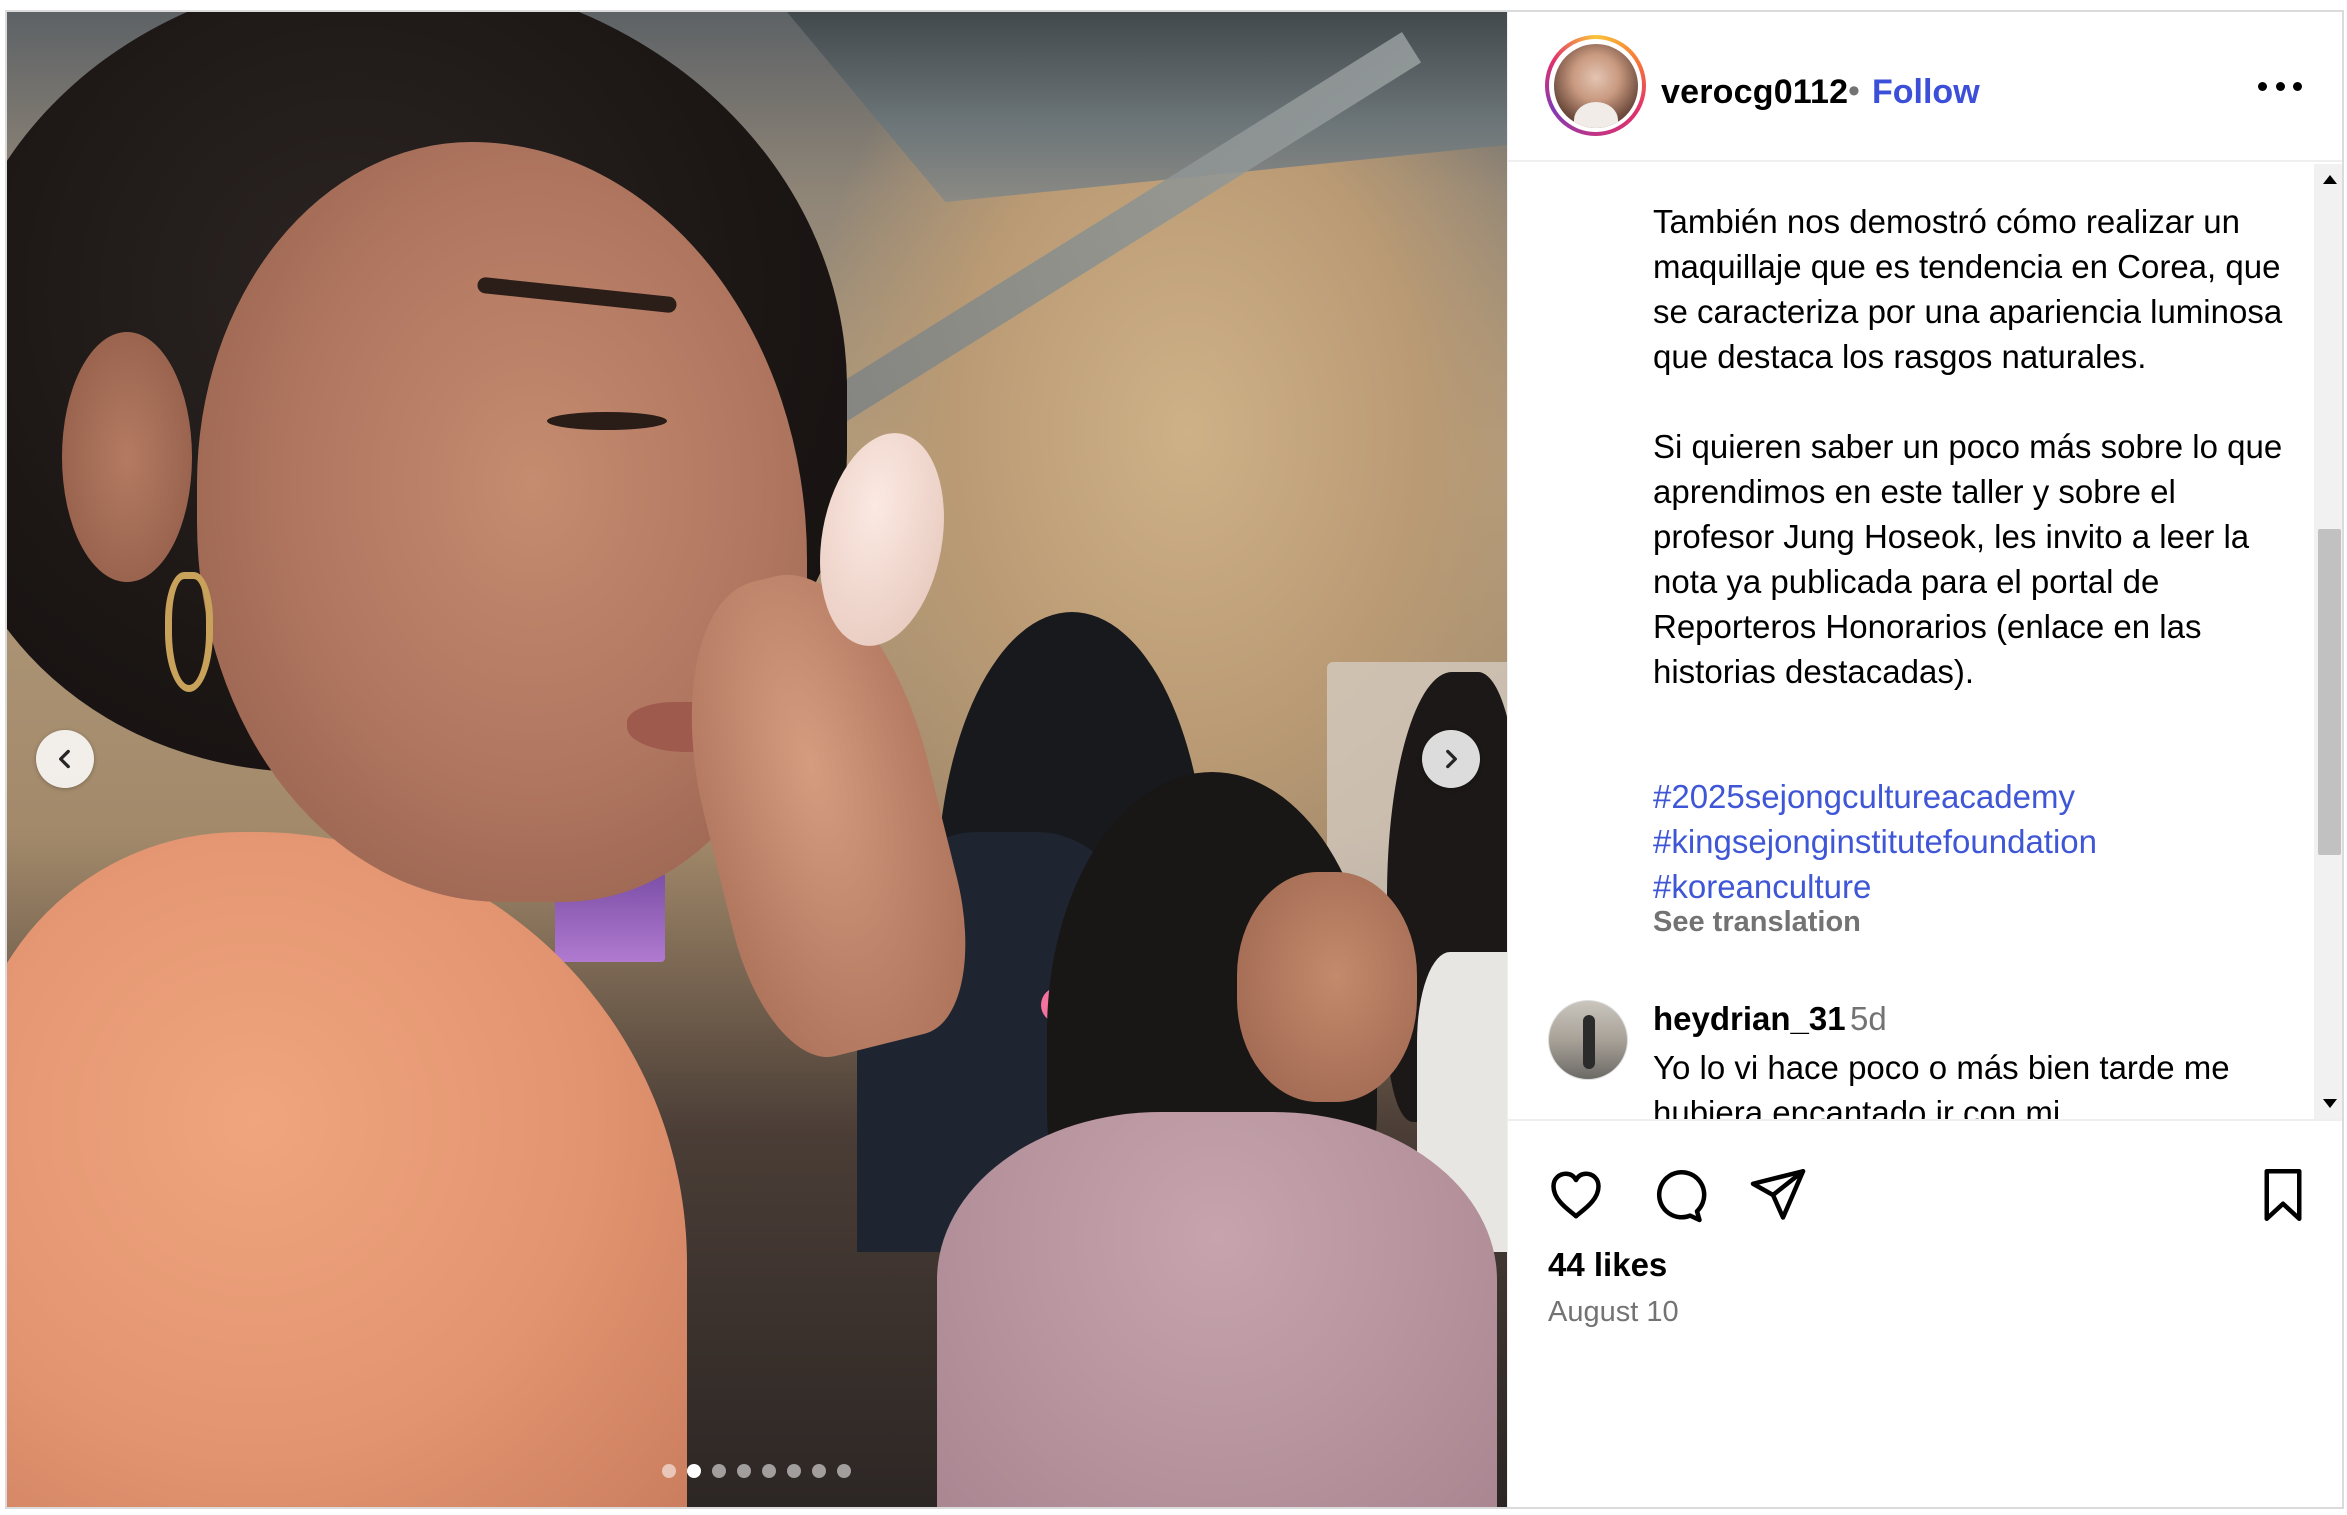 The width and height of the screenshot is (2347, 1515). I want to click on photo-earring, so click(189, 632).